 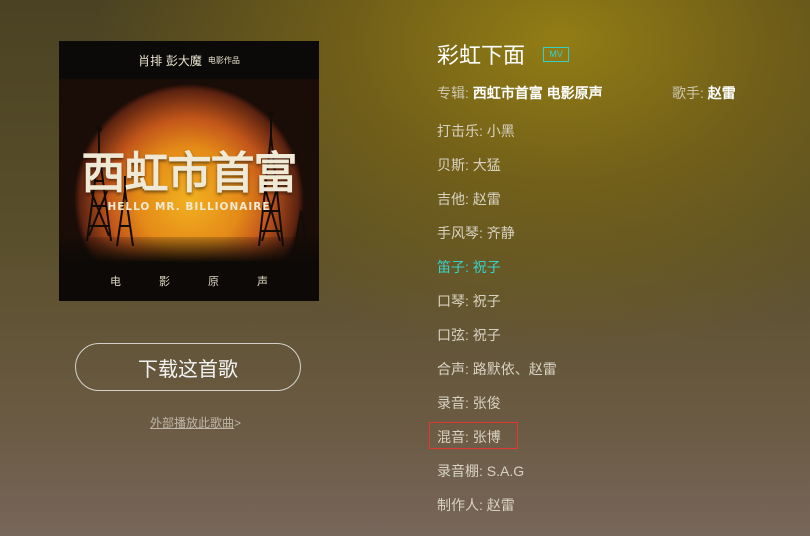 I want to click on credit-producer: 制作人: 赵雷, so click(x=476, y=505).